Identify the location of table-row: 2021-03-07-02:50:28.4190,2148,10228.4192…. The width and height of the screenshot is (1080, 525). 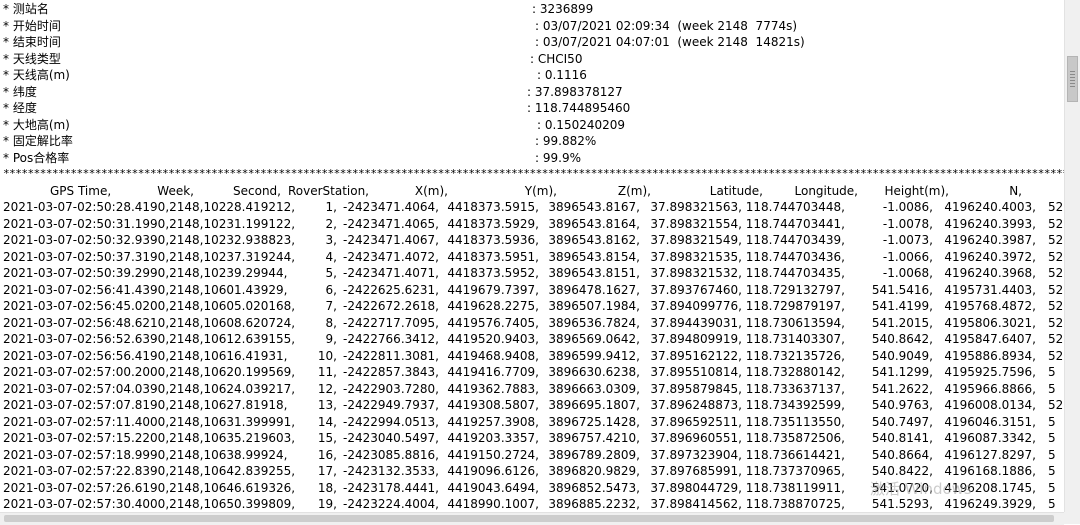
(532, 207).